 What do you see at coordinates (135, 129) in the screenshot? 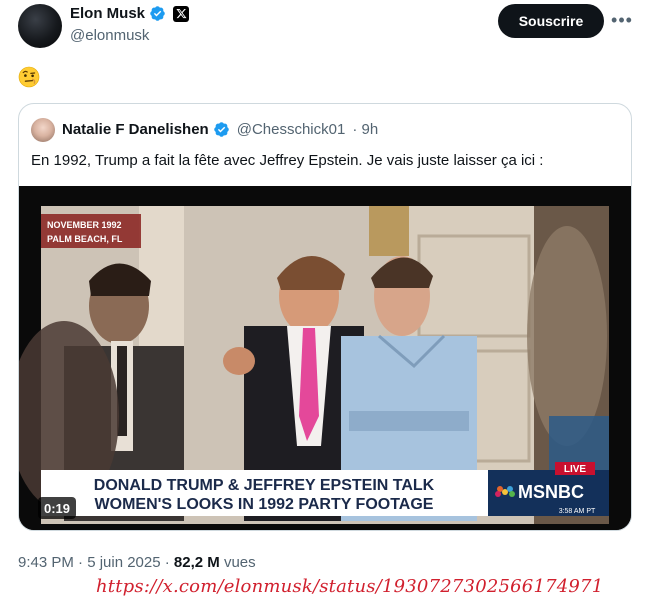
I see `quoted-author-name: Natalie F Danelishen` at bounding box center [135, 129].